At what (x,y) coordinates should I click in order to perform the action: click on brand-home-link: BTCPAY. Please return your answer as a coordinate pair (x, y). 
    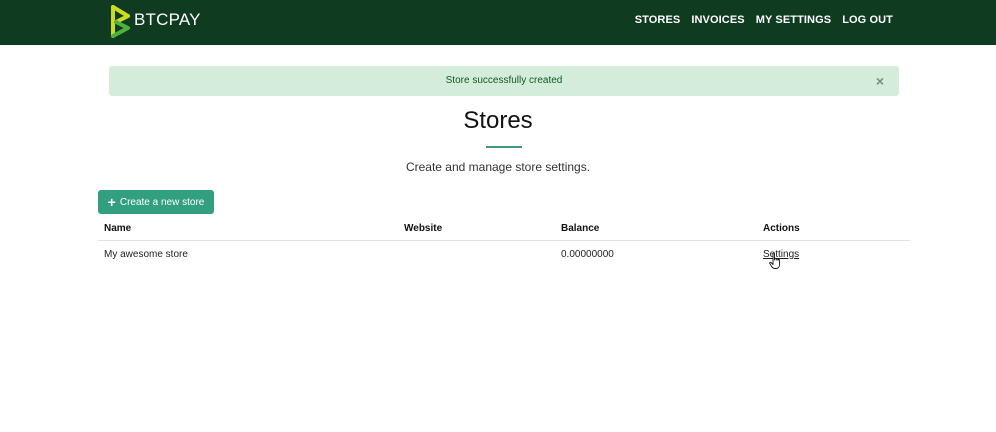
    Looking at the image, I should click on (155, 21).